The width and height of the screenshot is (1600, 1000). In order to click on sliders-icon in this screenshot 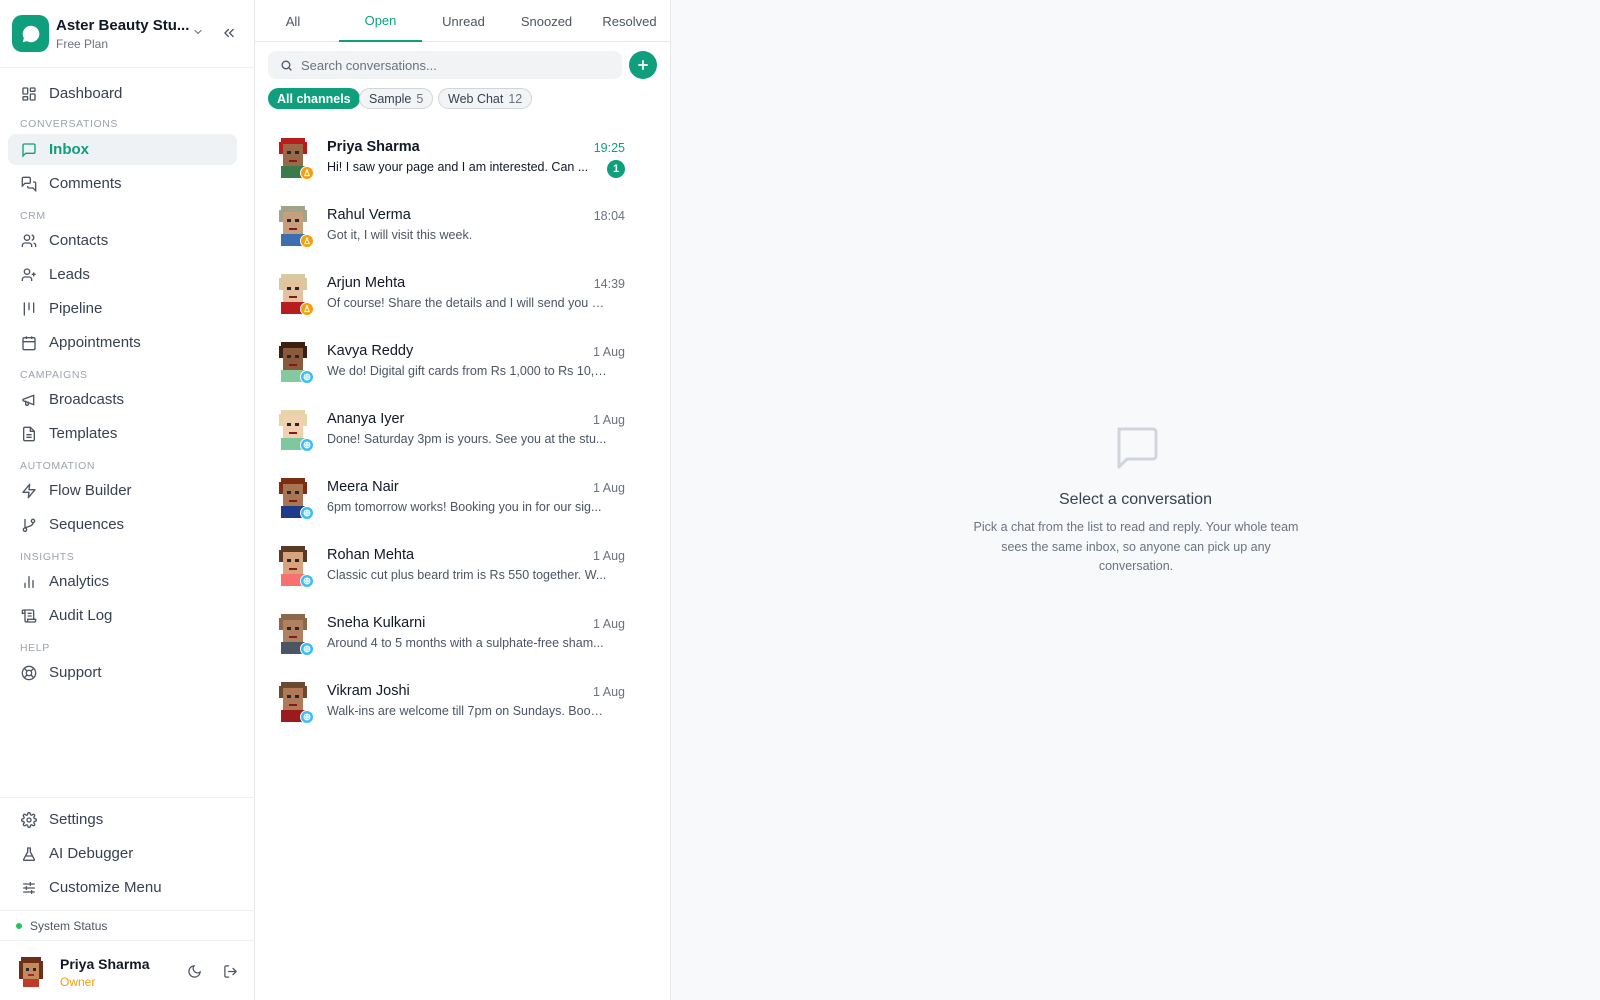, I will do `click(29, 888)`.